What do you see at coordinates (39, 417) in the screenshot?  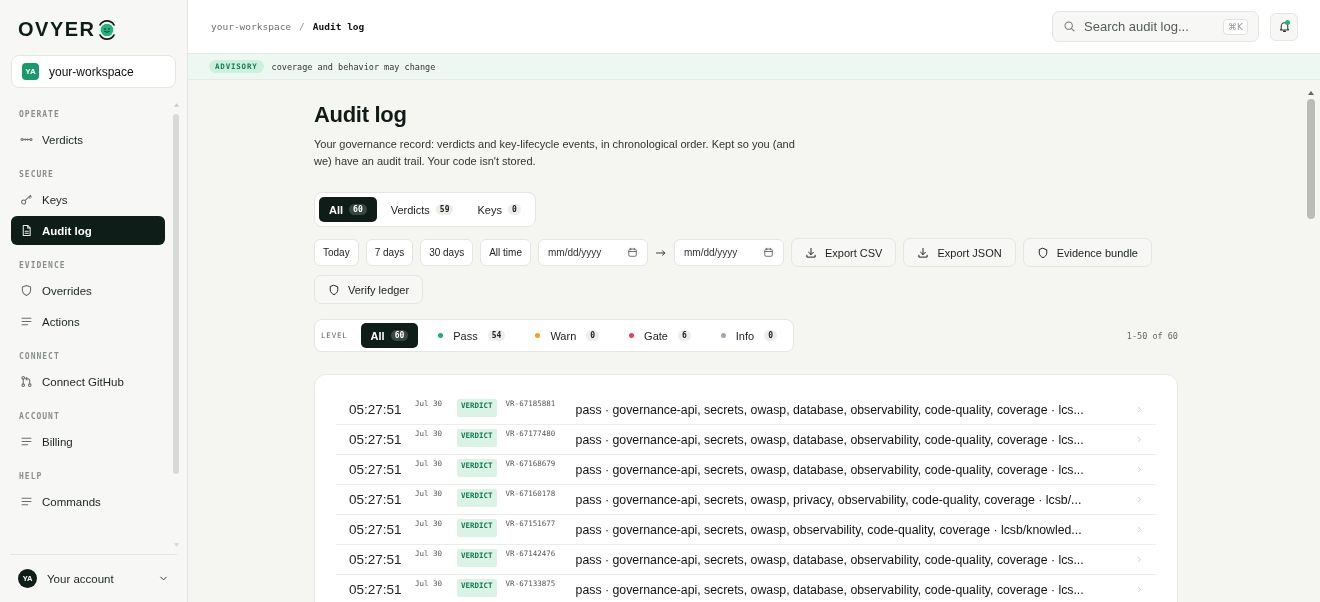 I see `section-label: ACCOUNT` at bounding box center [39, 417].